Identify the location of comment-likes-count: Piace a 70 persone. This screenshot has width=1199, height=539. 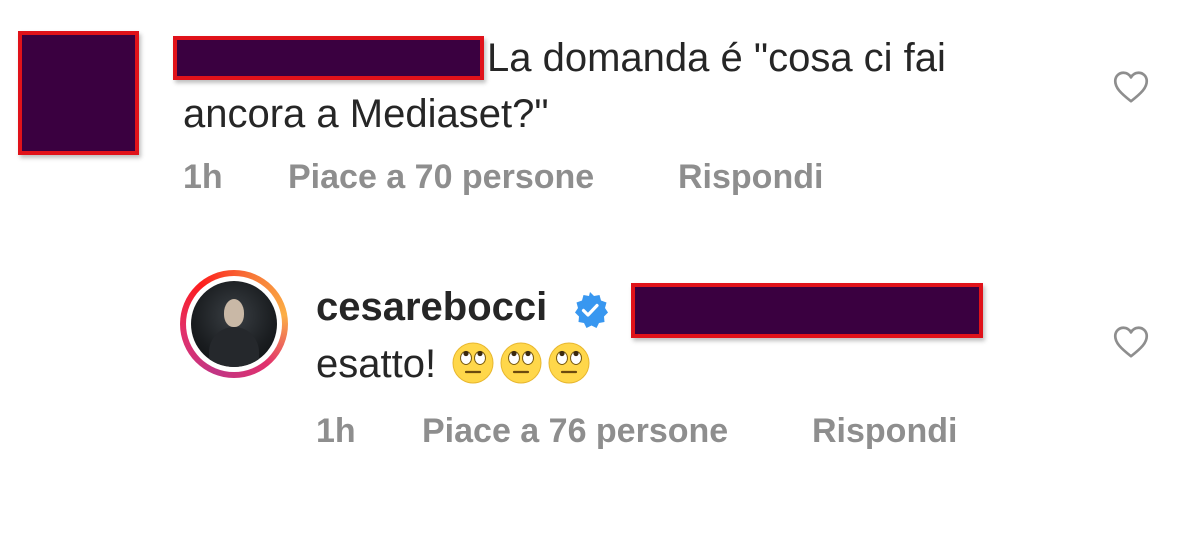
(441, 177).